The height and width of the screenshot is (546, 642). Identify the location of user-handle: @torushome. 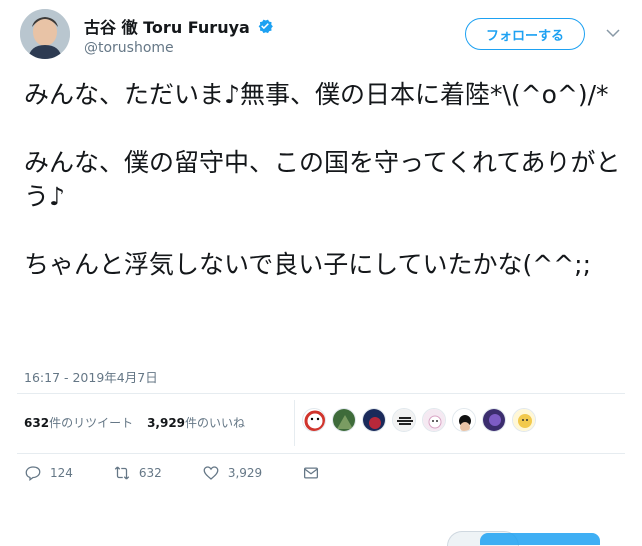
(129, 48).